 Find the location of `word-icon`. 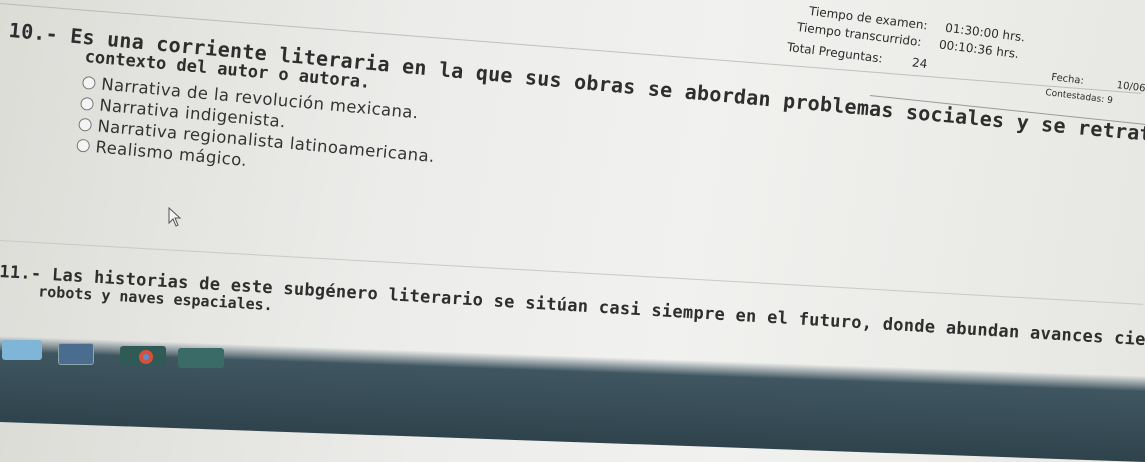

word-icon is located at coordinates (76, 354).